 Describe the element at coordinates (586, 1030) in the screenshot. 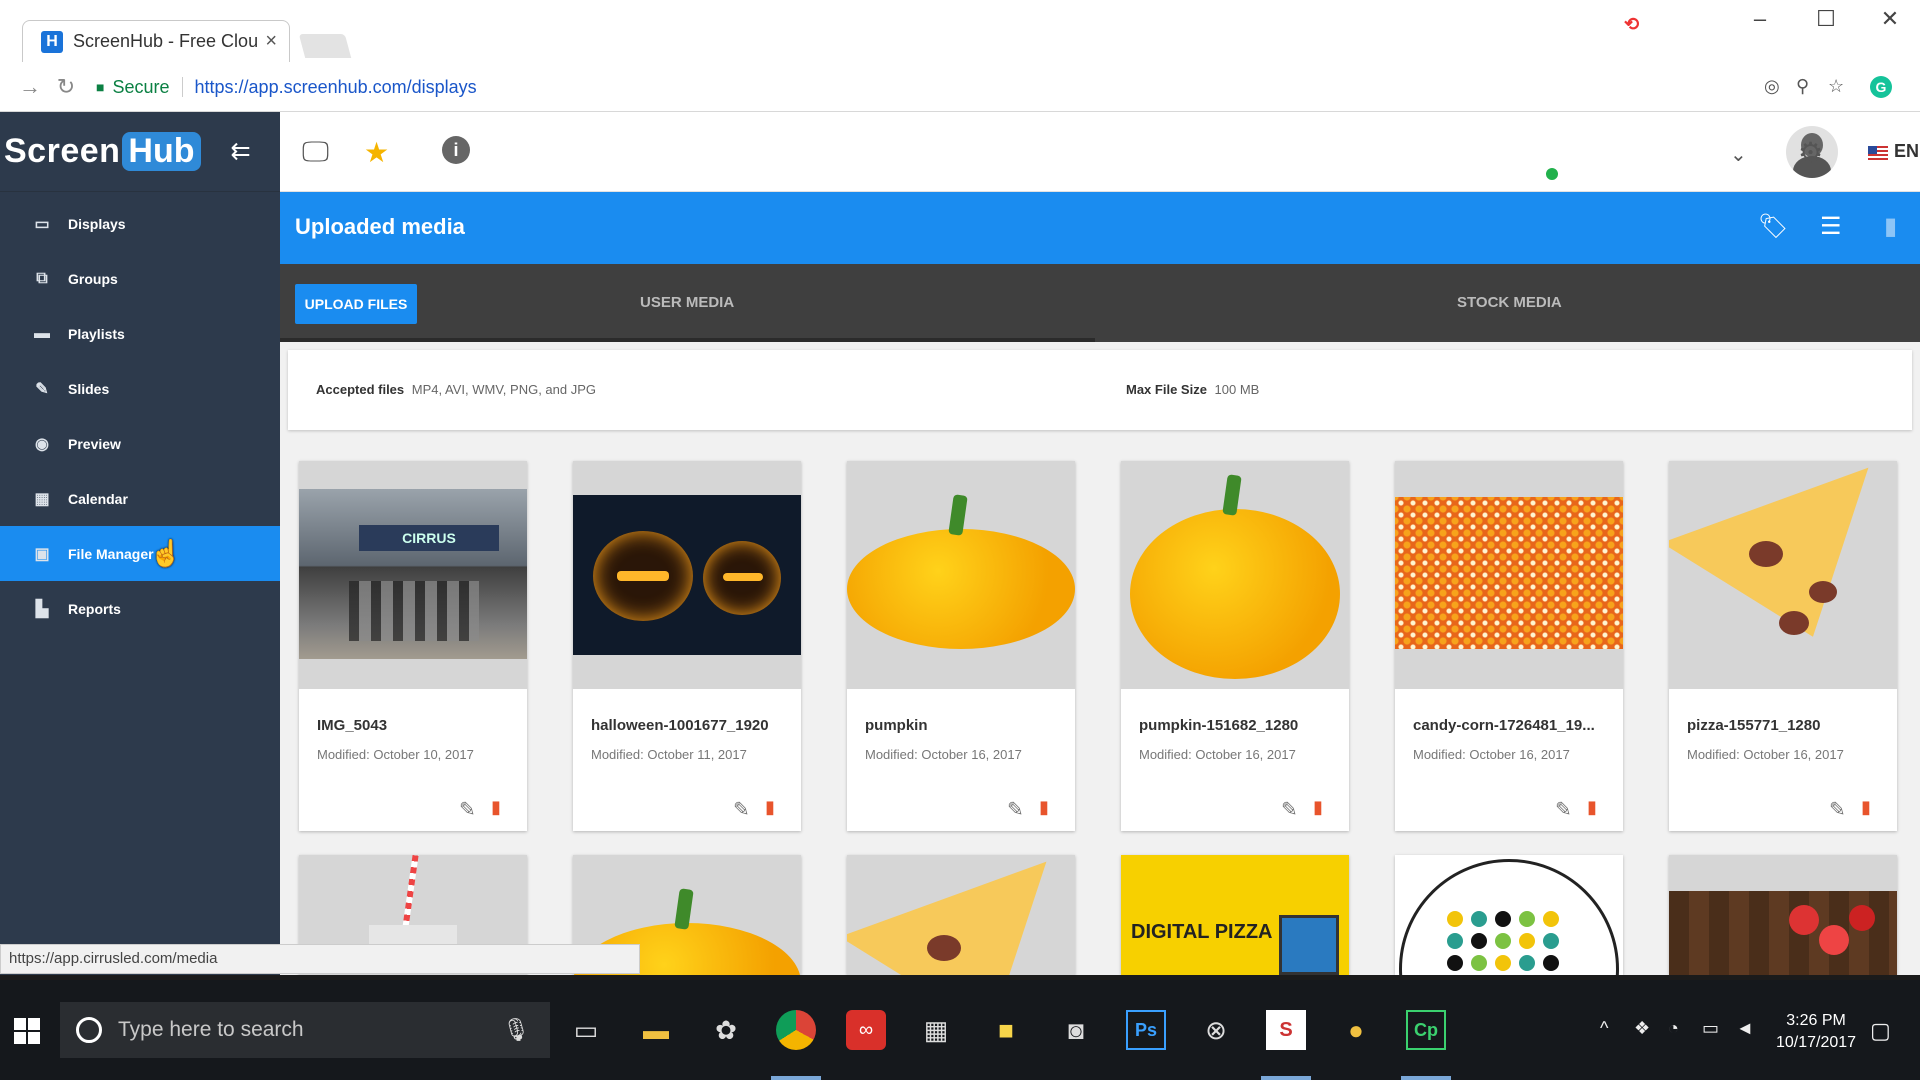

I see `task-view-icon: ▭` at that location.